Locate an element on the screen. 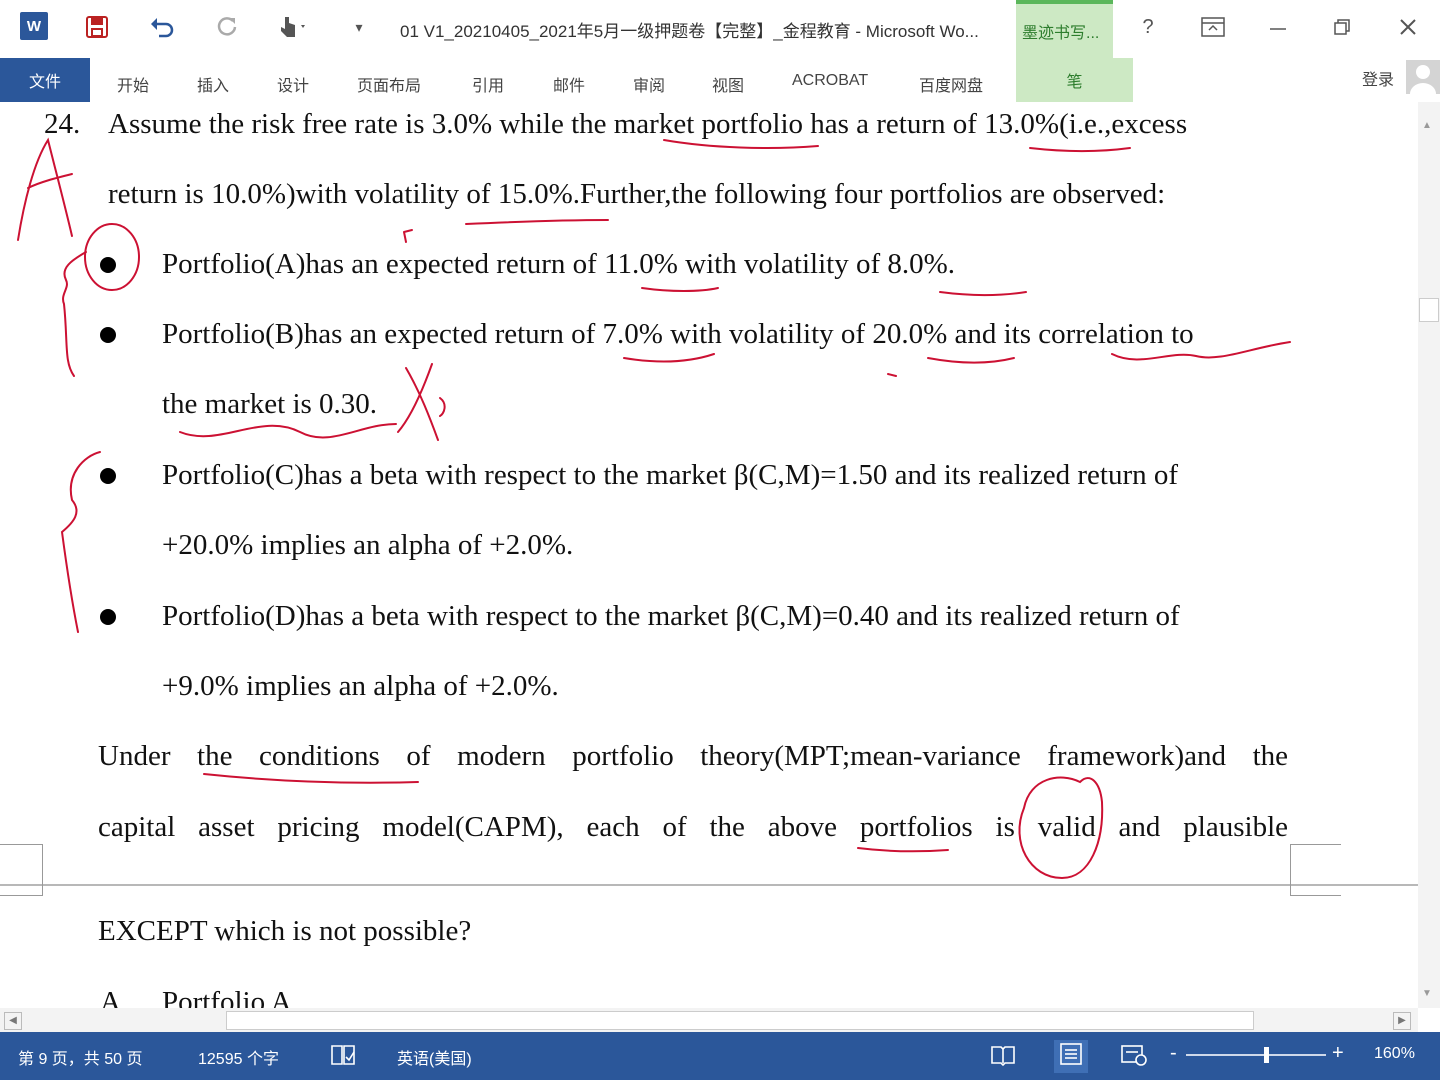 Image resolution: width=1440 pixels, height=1080 pixels. minimize-icon is located at coordinates (1278, 27).